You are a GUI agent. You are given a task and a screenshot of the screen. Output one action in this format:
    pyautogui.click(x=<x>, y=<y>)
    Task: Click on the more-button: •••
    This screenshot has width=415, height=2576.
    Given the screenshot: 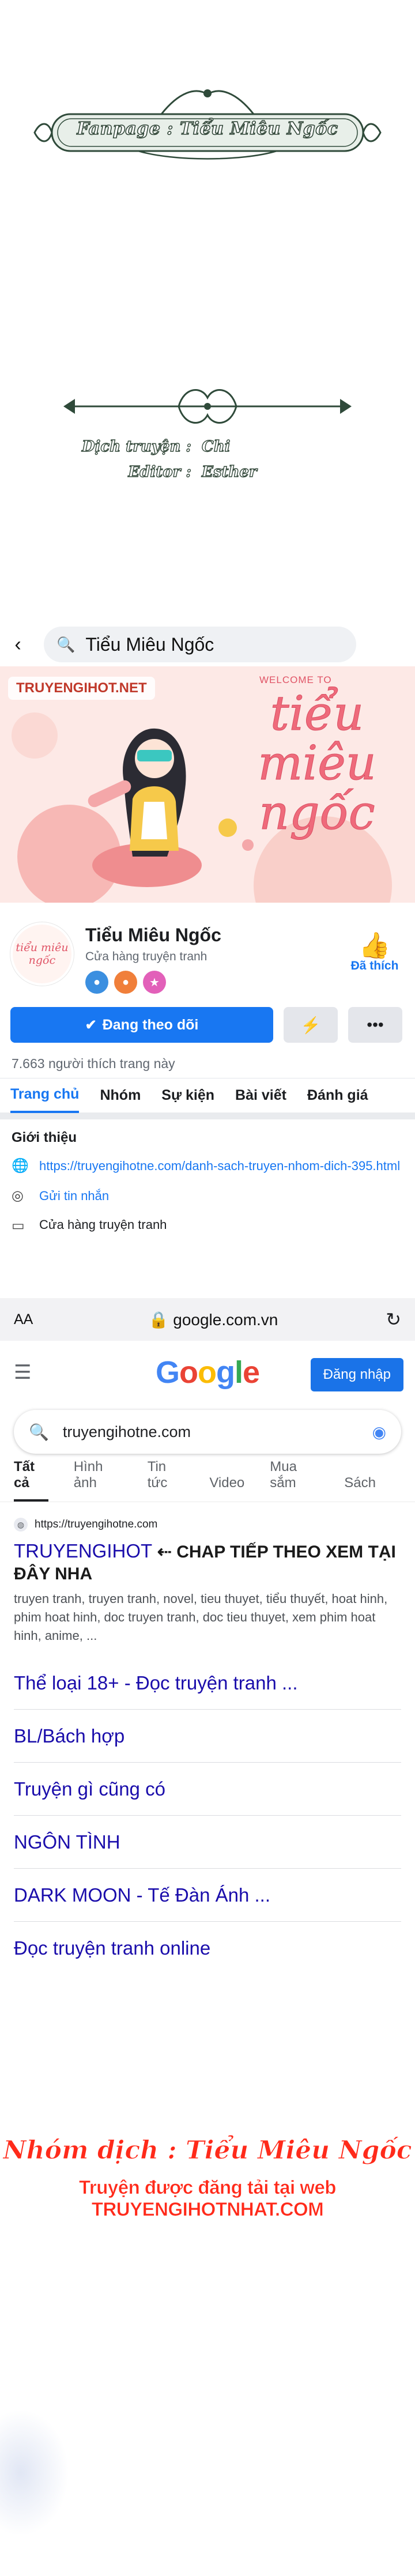 What is the action you would take?
    pyautogui.click(x=375, y=1025)
    